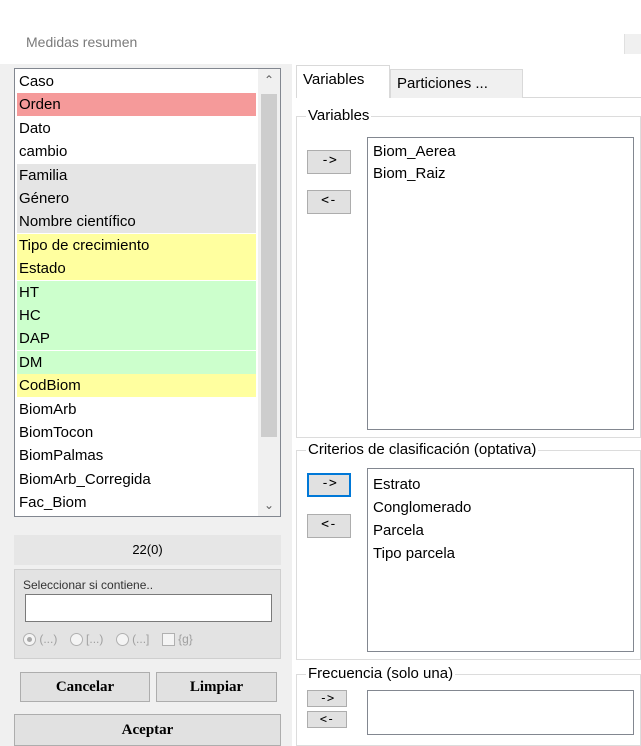 This screenshot has width=641, height=746. I want to click on variable-count: 22(0), so click(147, 550).